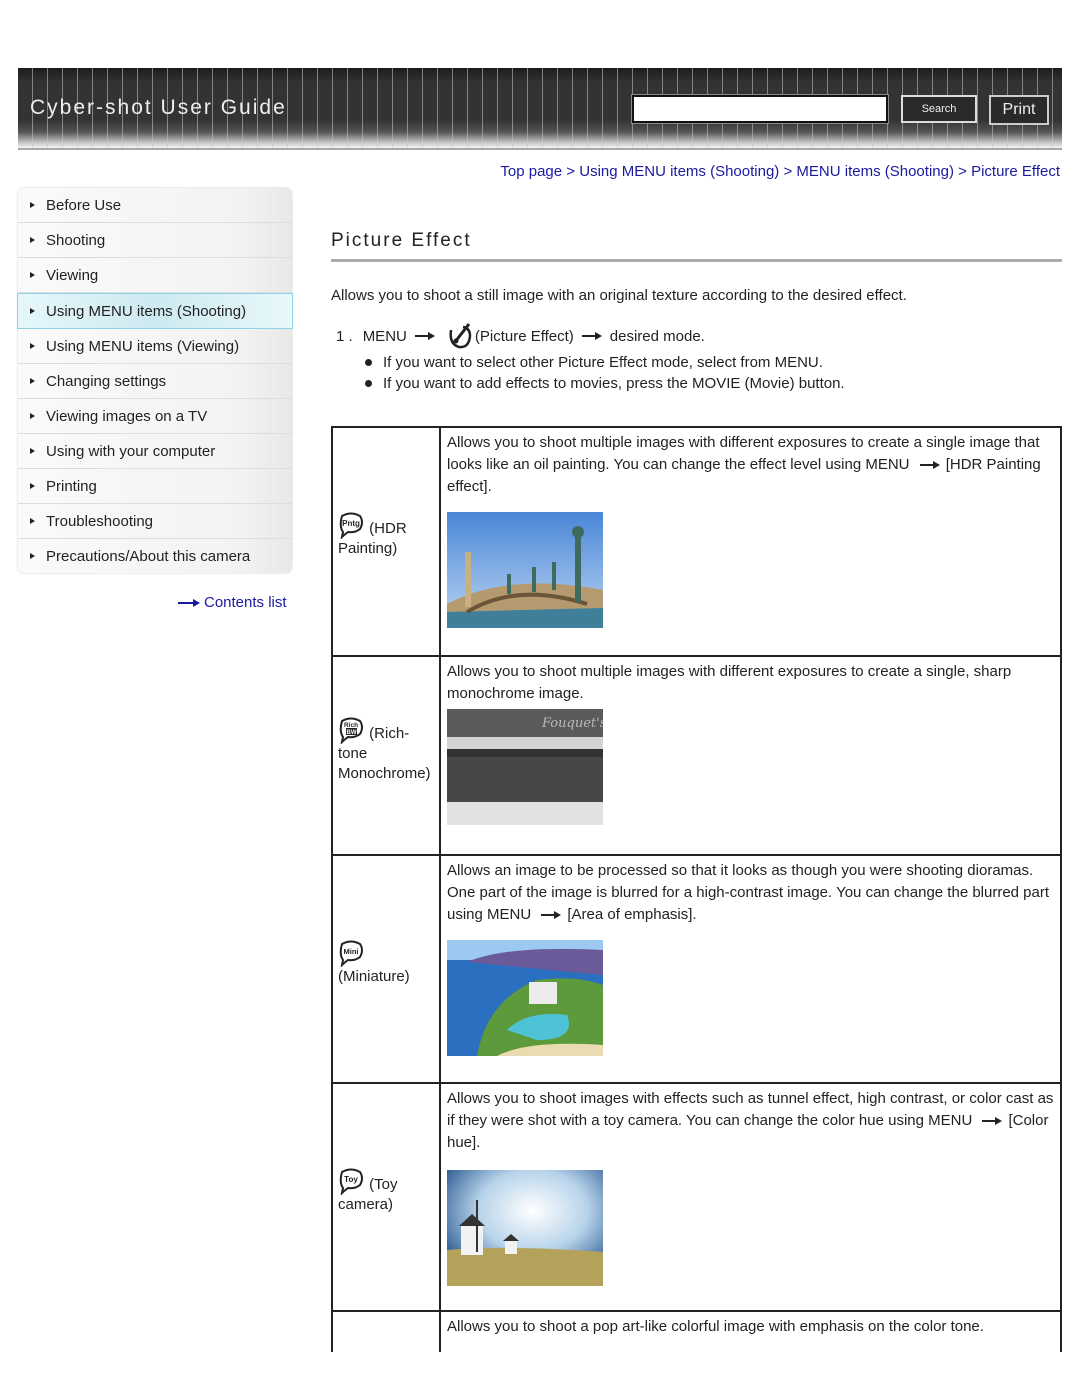 Image resolution: width=1080 pixels, height=1397 pixels. I want to click on search-input, so click(760, 109).